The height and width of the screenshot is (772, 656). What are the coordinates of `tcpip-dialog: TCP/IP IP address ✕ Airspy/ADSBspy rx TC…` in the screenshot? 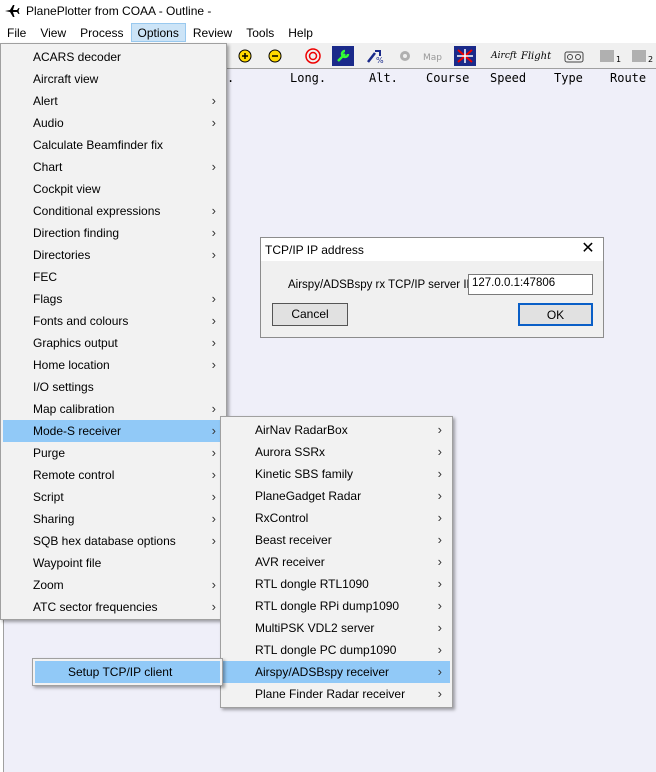 It's located at (432, 287).